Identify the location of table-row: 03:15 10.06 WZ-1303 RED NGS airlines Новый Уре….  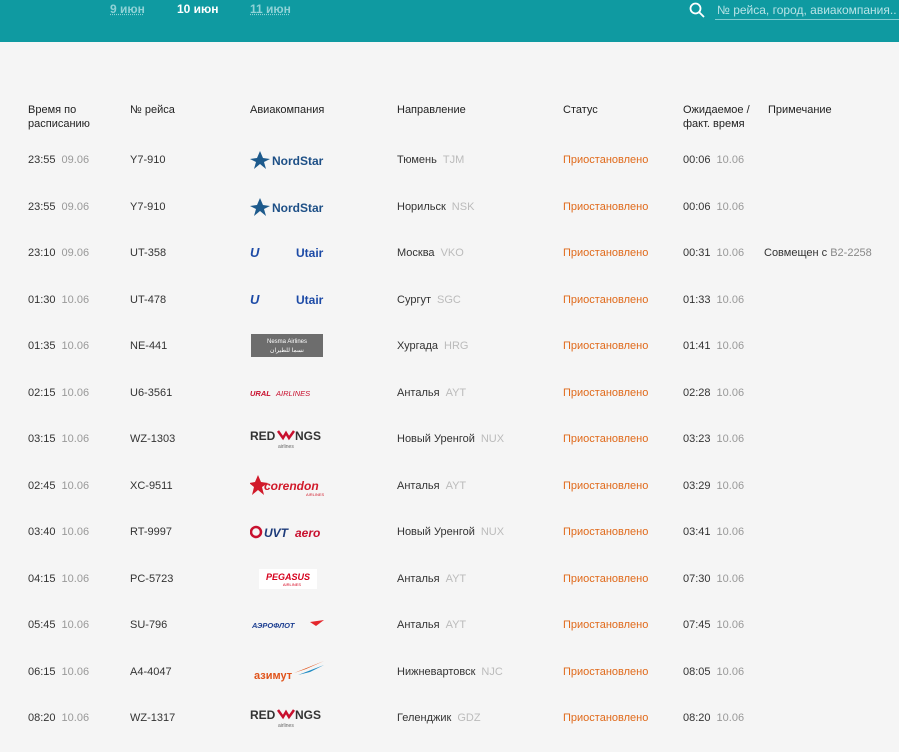
(449, 439).